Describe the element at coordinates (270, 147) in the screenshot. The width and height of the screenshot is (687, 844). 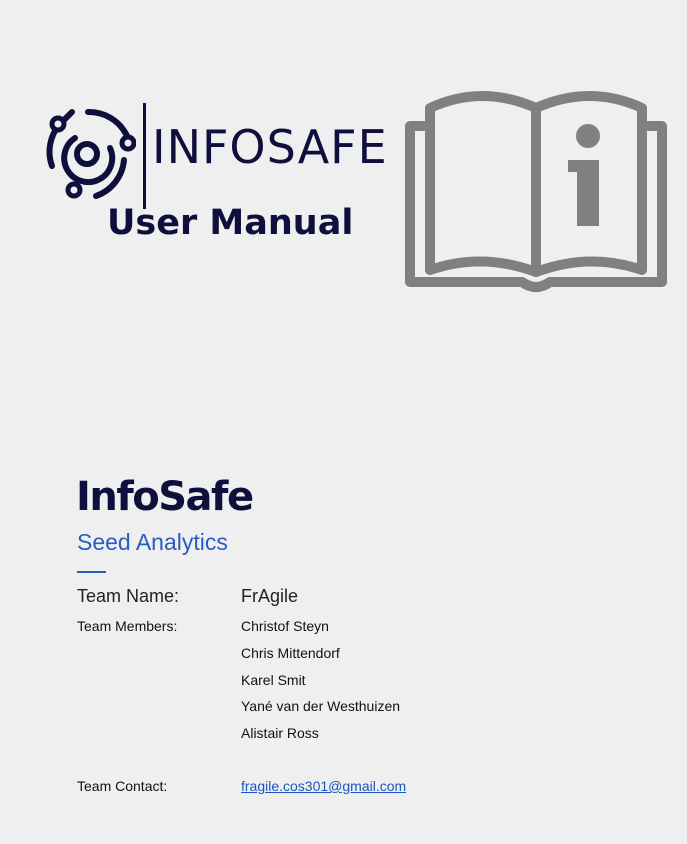
I see `brand-wordmark: INFOSAFE` at that location.